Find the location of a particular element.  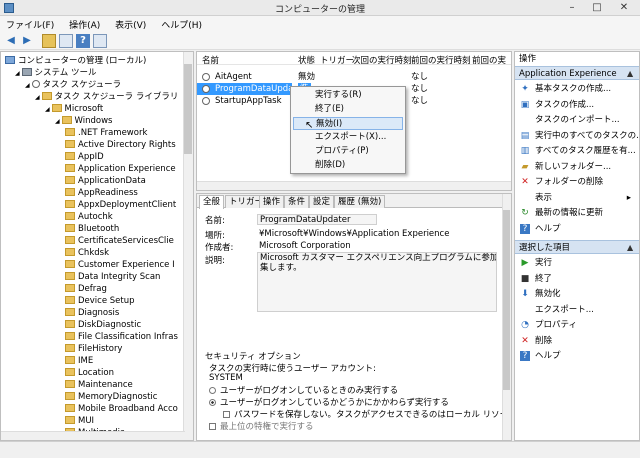

show-hide-tree-icon is located at coordinates (66, 41).